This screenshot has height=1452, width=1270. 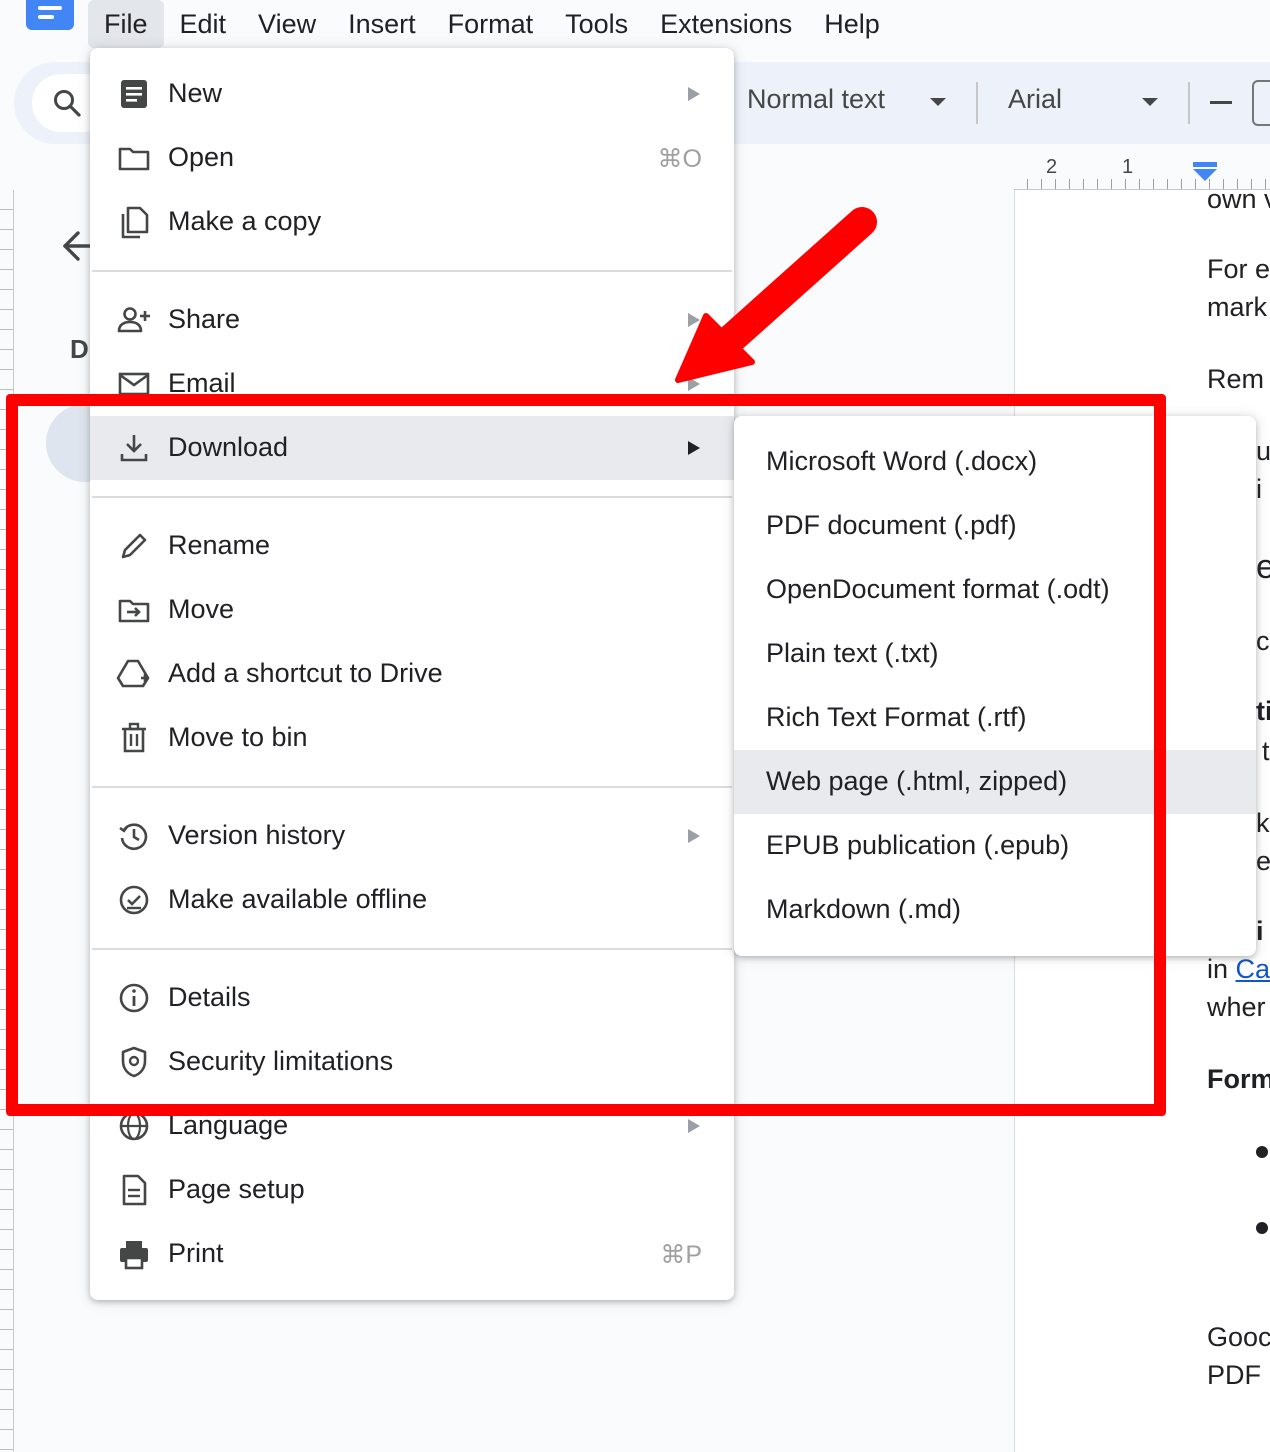 I want to click on menu-edit: Edit, so click(x=203, y=24).